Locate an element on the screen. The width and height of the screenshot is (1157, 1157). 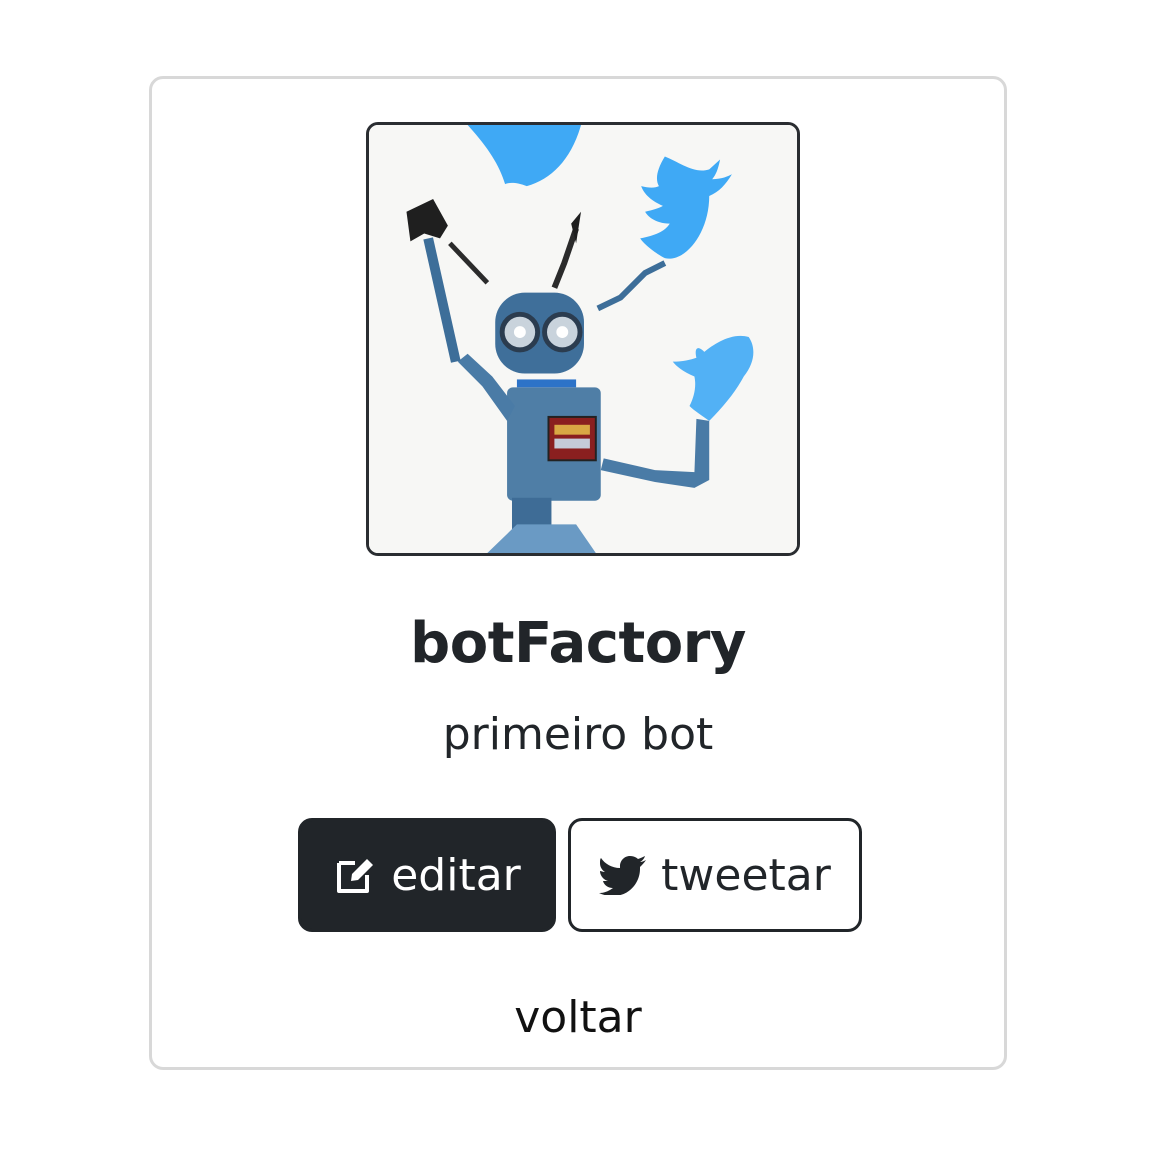
bot-description: primeiro bot is located at coordinates (578, 734).